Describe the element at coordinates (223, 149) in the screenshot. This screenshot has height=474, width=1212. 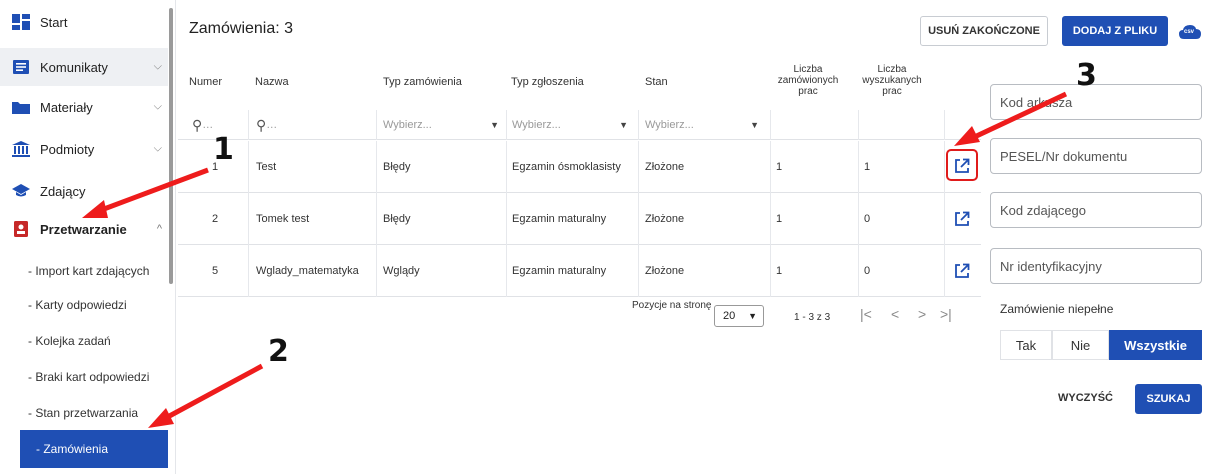
I see `annotation-number-1: 1` at that location.